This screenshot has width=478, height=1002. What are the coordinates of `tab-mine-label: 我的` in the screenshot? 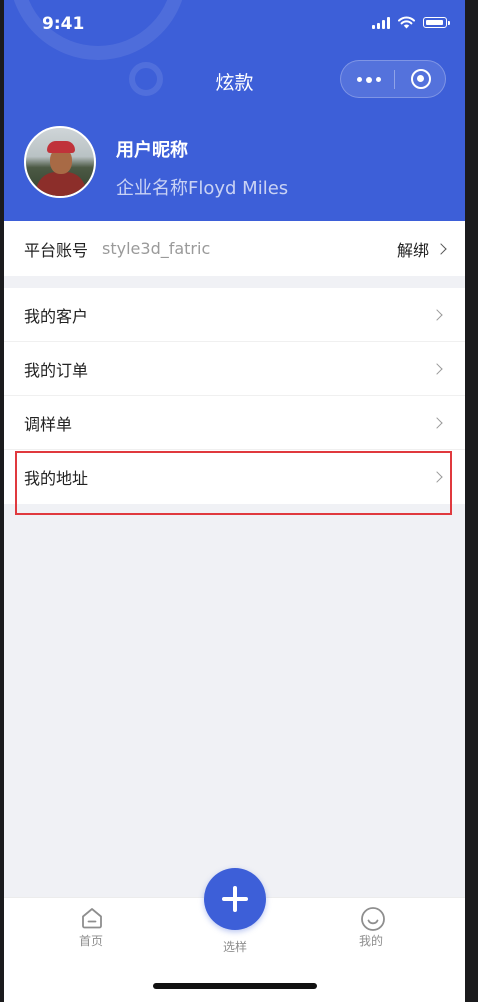 It's located at (370, 941).